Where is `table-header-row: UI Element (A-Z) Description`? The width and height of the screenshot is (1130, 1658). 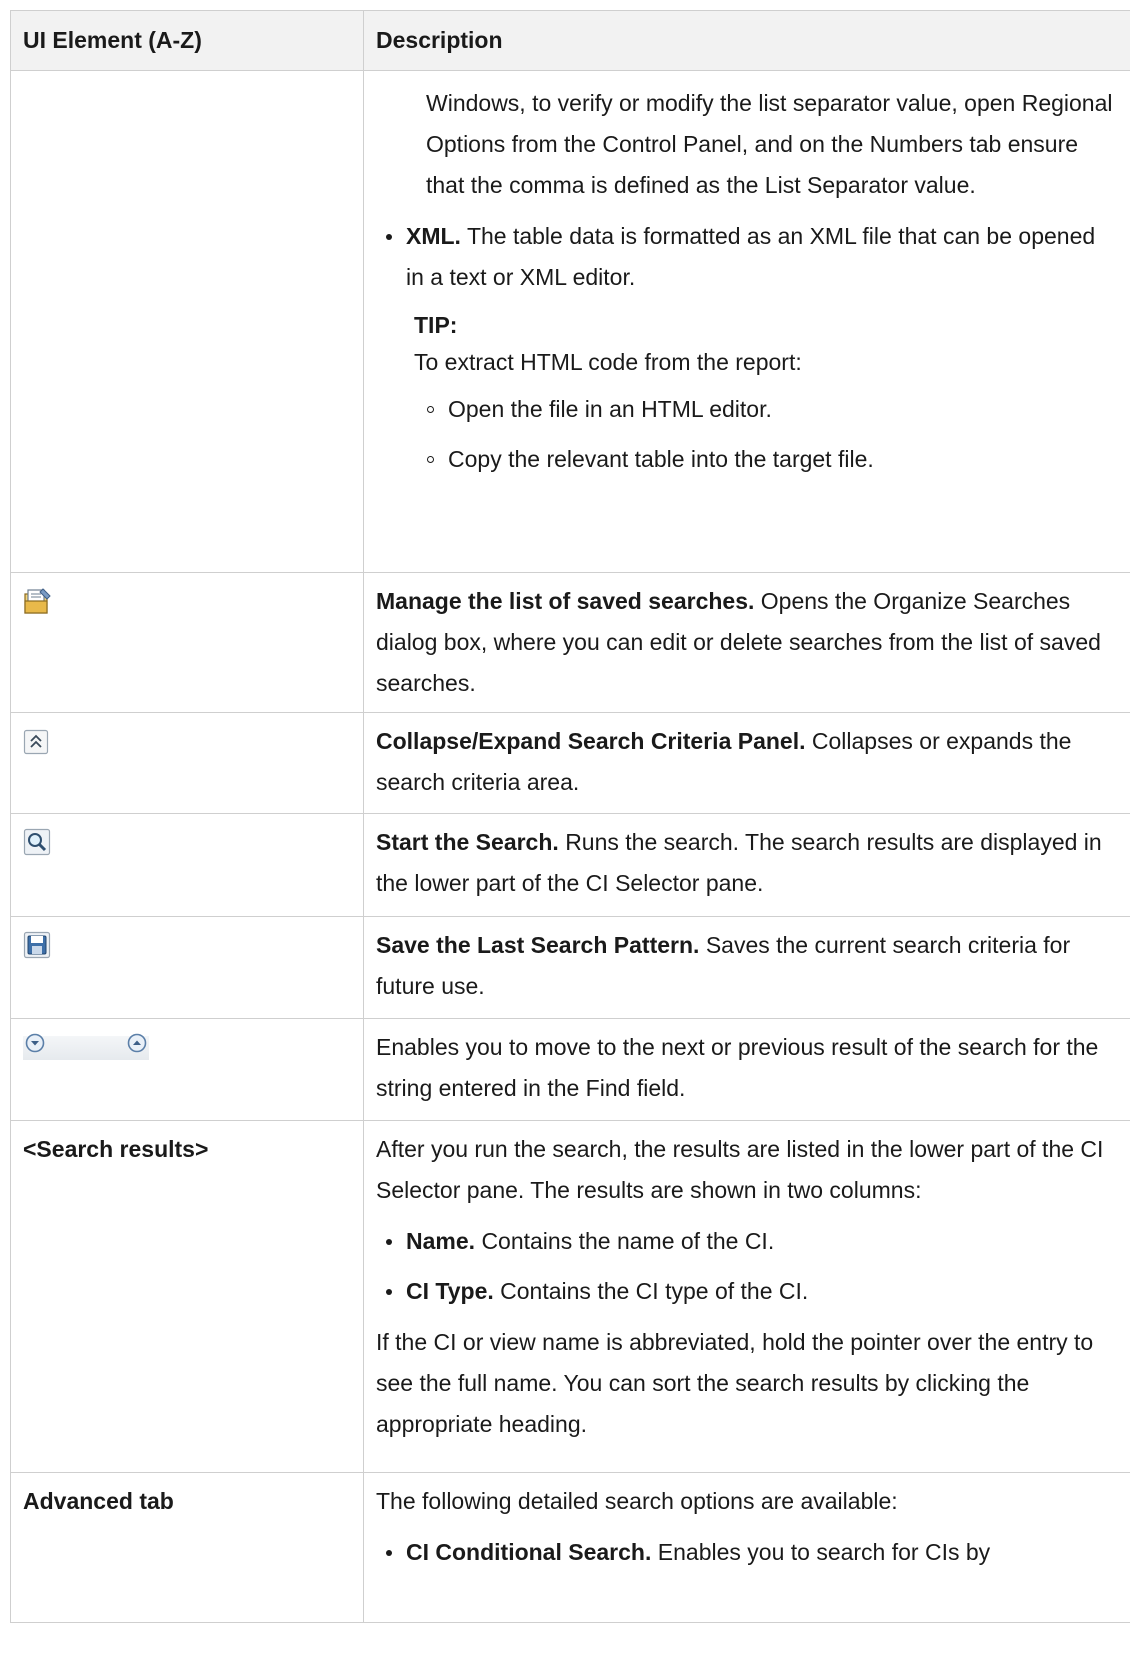
table-header-row: UI Element (A-Z) Description is located at coordinates (570, 40).